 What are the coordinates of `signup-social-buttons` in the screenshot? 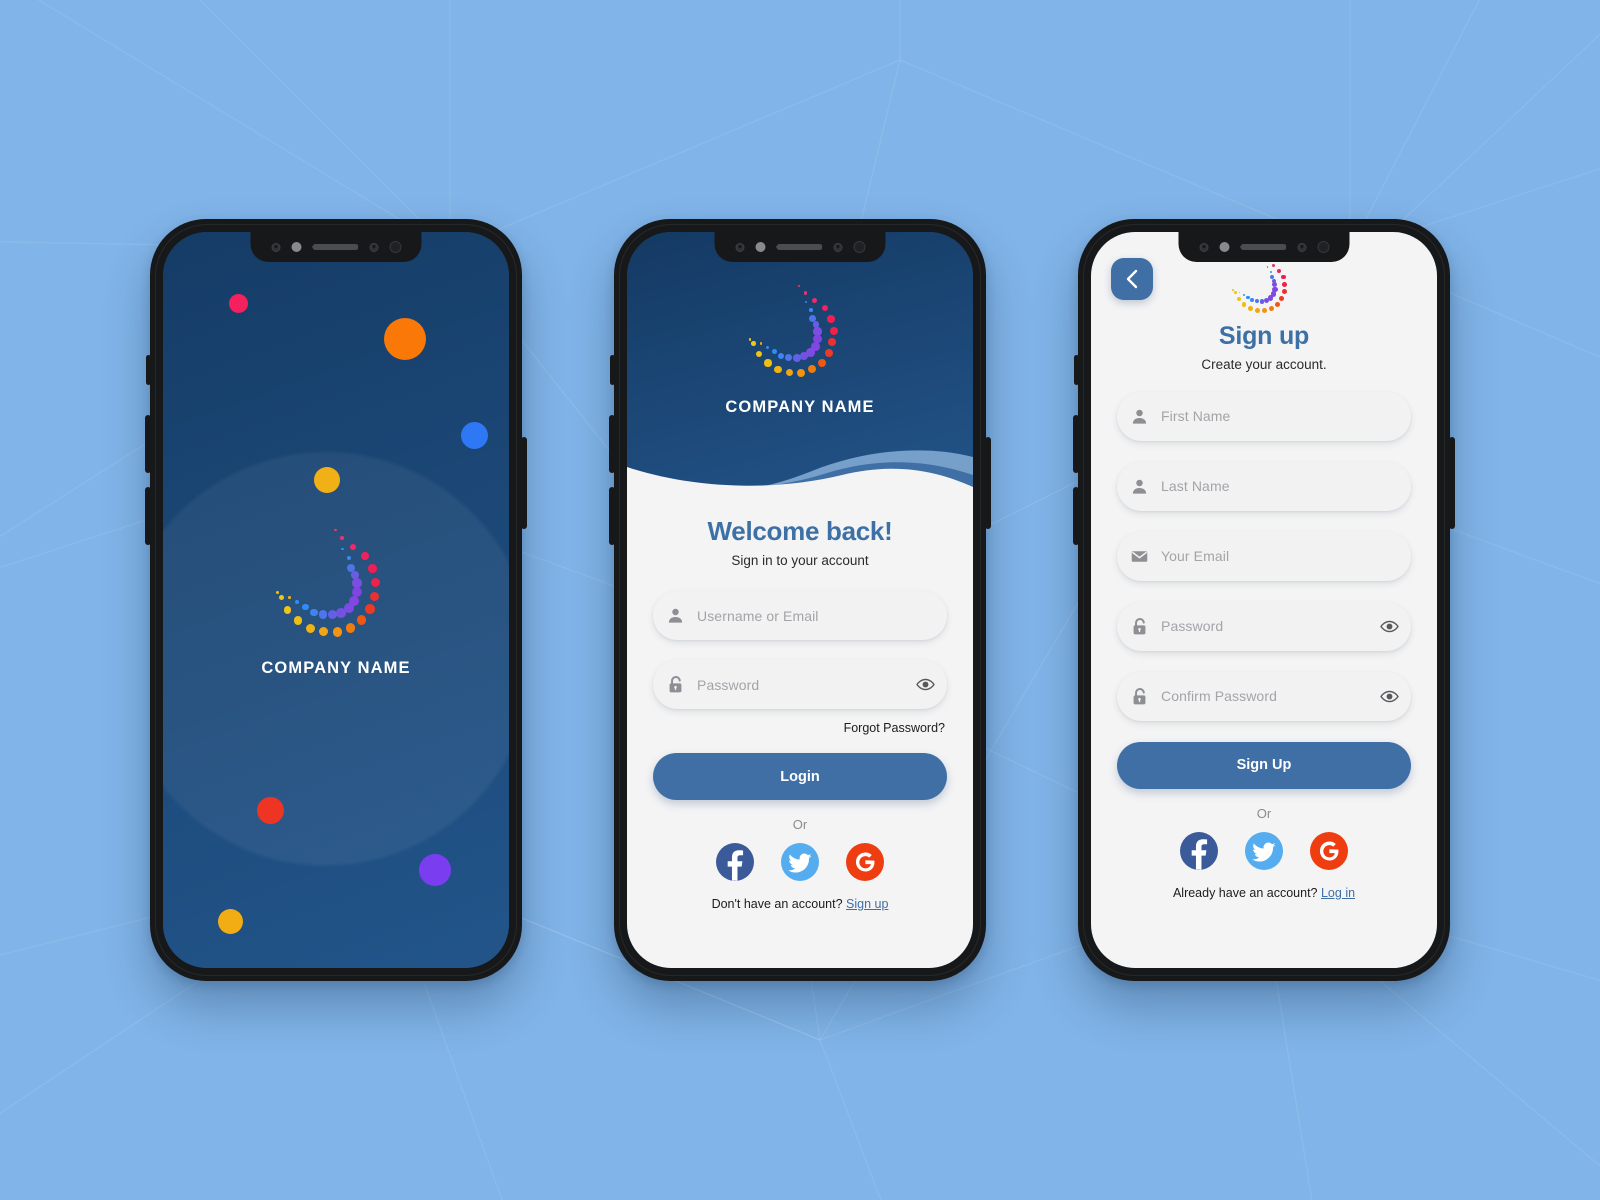 It's located at (1264, 850).